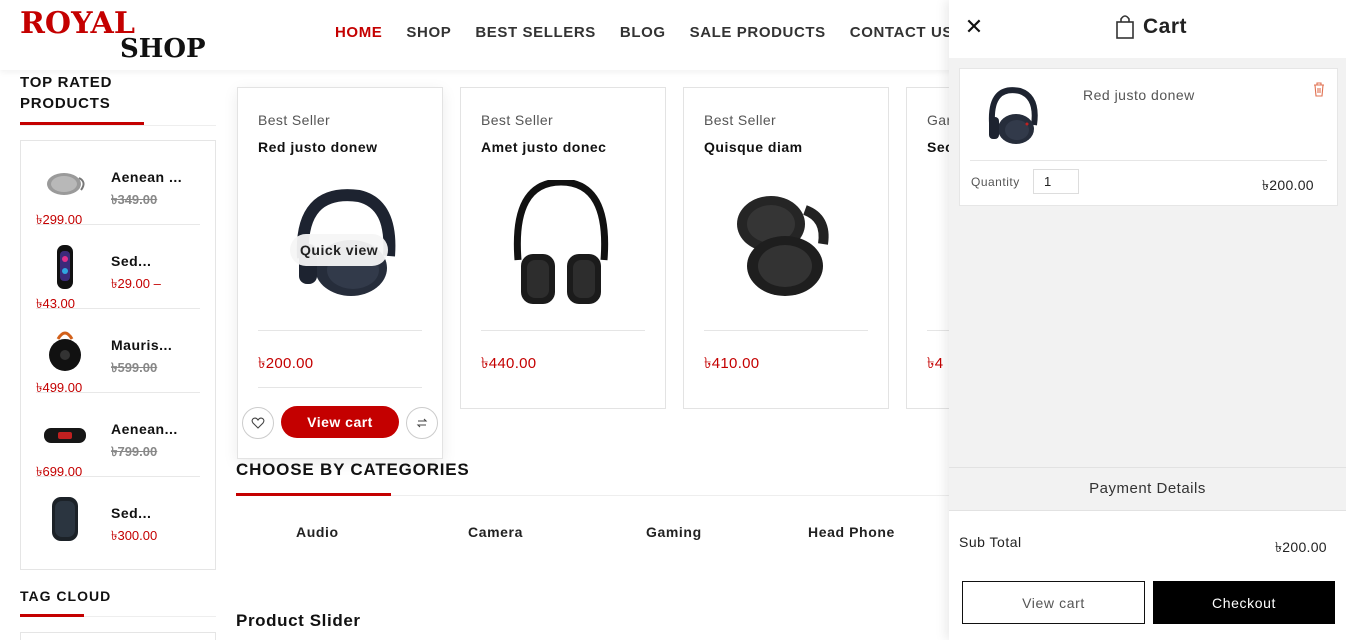  What do you see at coordinates (358, 32) in the screenshot?
I see `nav-home: HOME` at bounding box center [358, 32].